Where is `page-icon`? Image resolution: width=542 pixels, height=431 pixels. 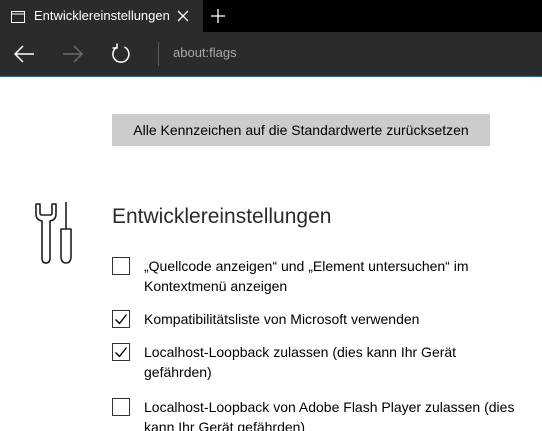 page-icon is located at coordinates (18, 16).